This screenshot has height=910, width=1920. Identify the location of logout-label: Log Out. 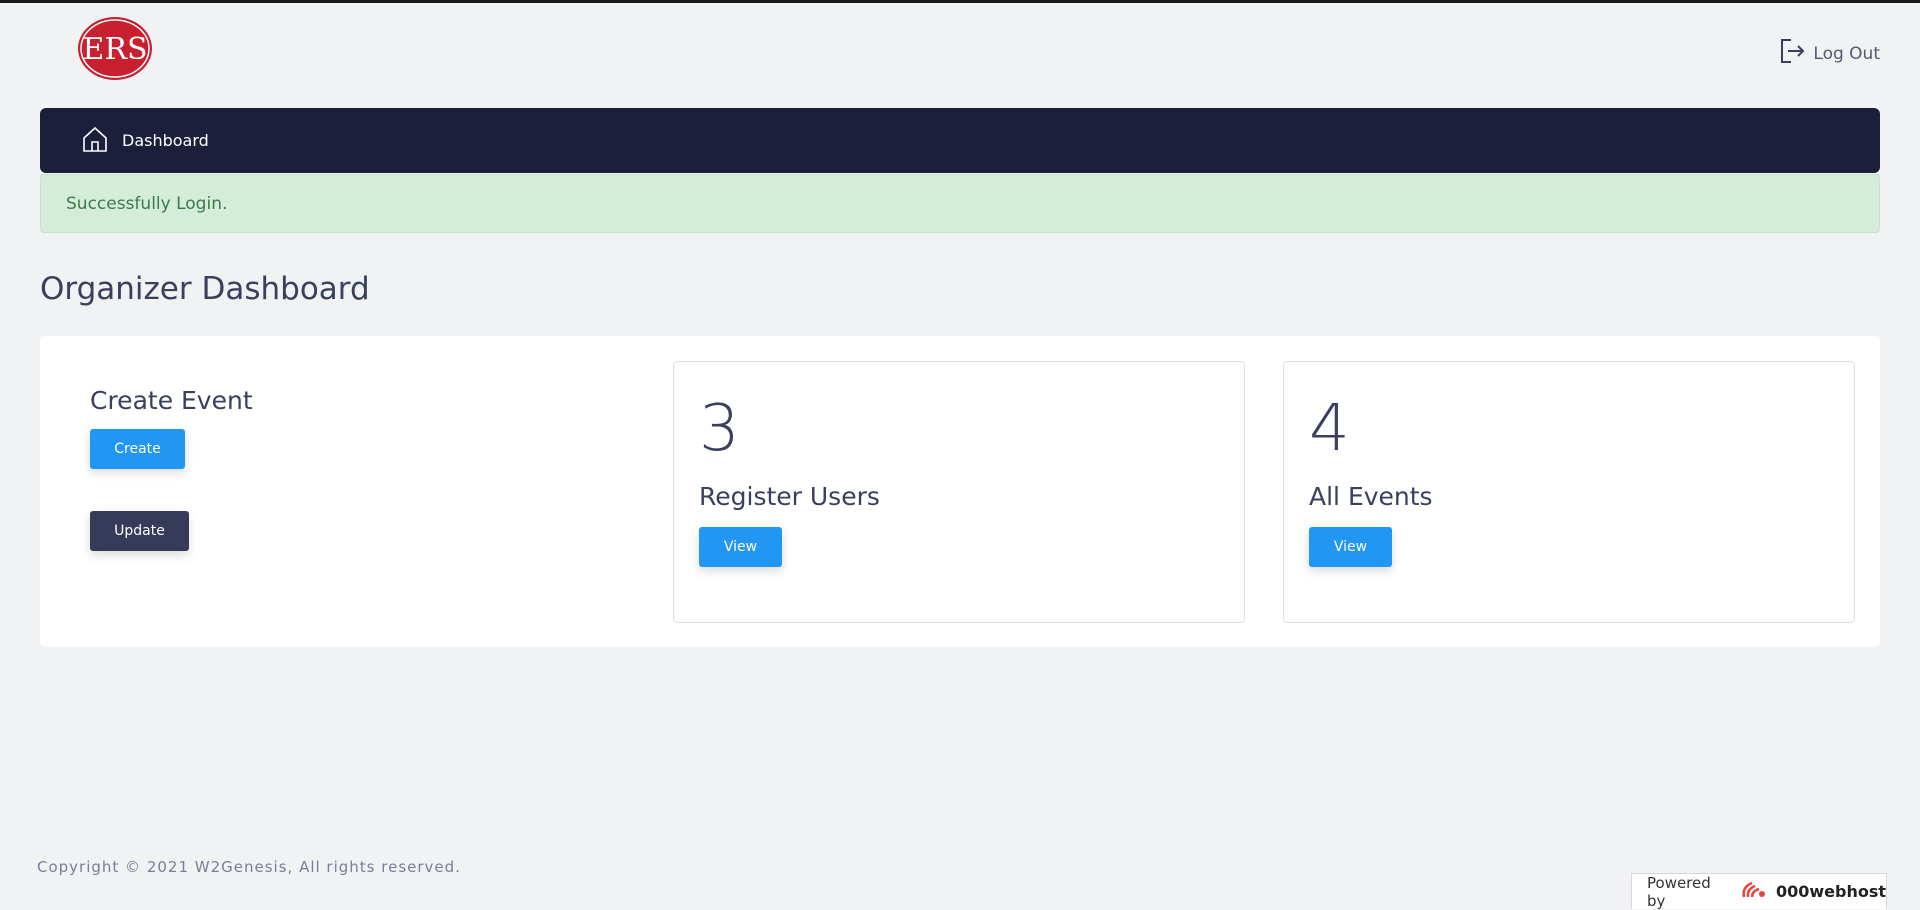
(1846, 53).